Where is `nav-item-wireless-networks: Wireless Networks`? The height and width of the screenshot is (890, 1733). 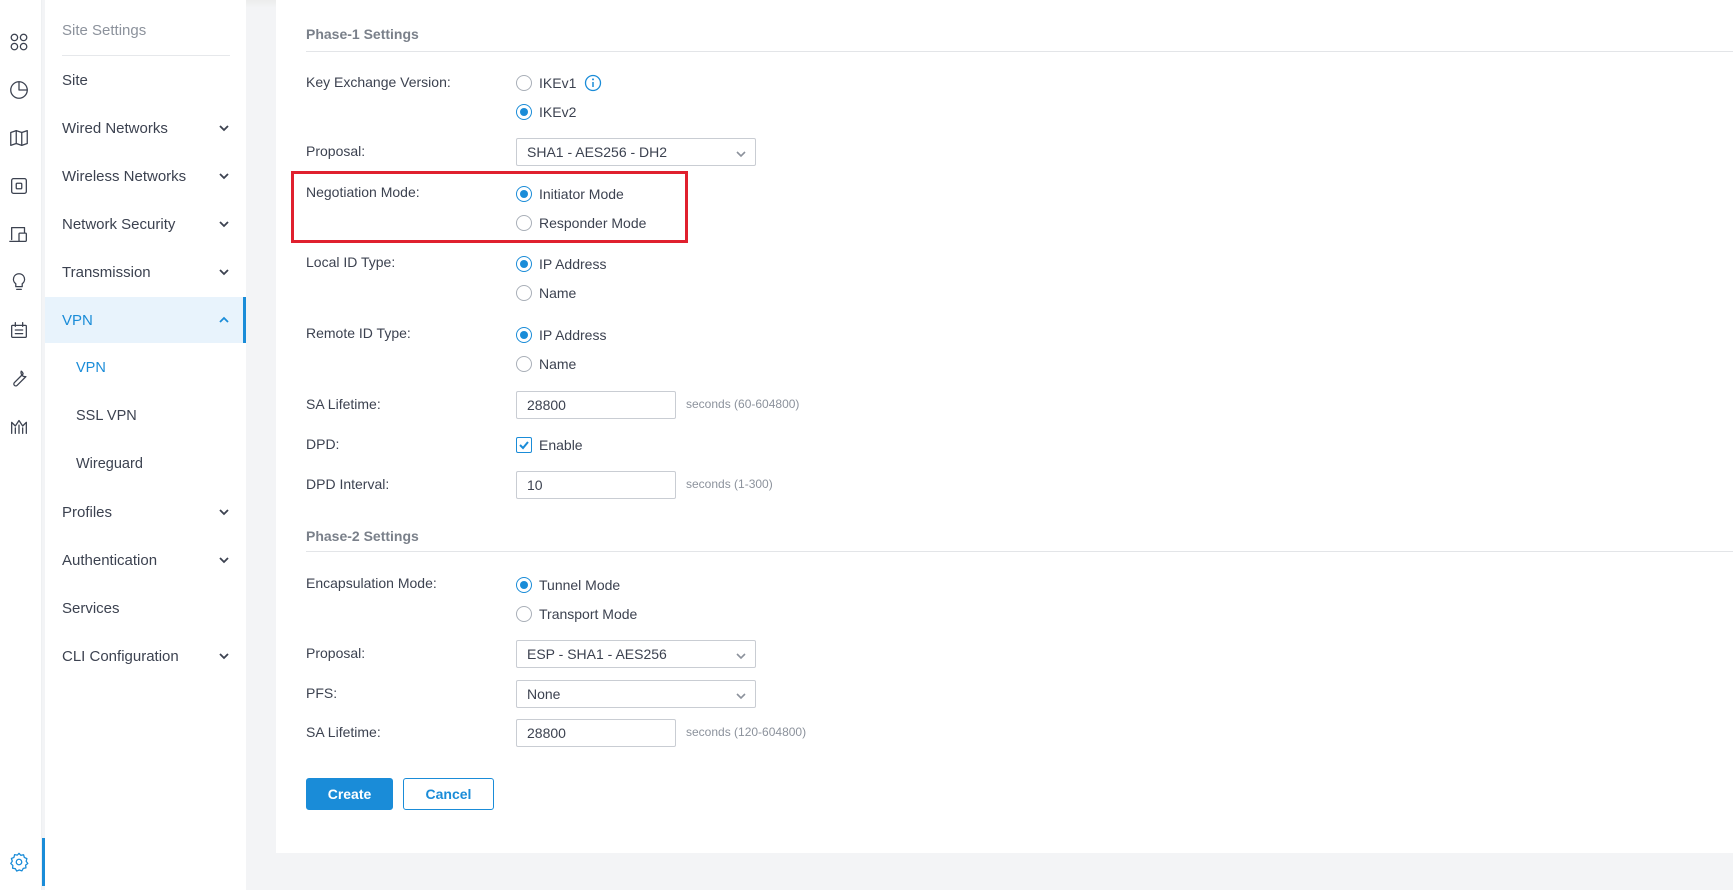 nav-item-wireless-networks: Wireless Networks is located at coordinates (145, 176).